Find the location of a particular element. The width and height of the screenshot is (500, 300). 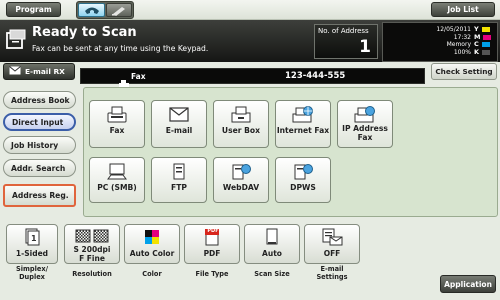

memory-label: Memory is located at coordinates (458, 44).